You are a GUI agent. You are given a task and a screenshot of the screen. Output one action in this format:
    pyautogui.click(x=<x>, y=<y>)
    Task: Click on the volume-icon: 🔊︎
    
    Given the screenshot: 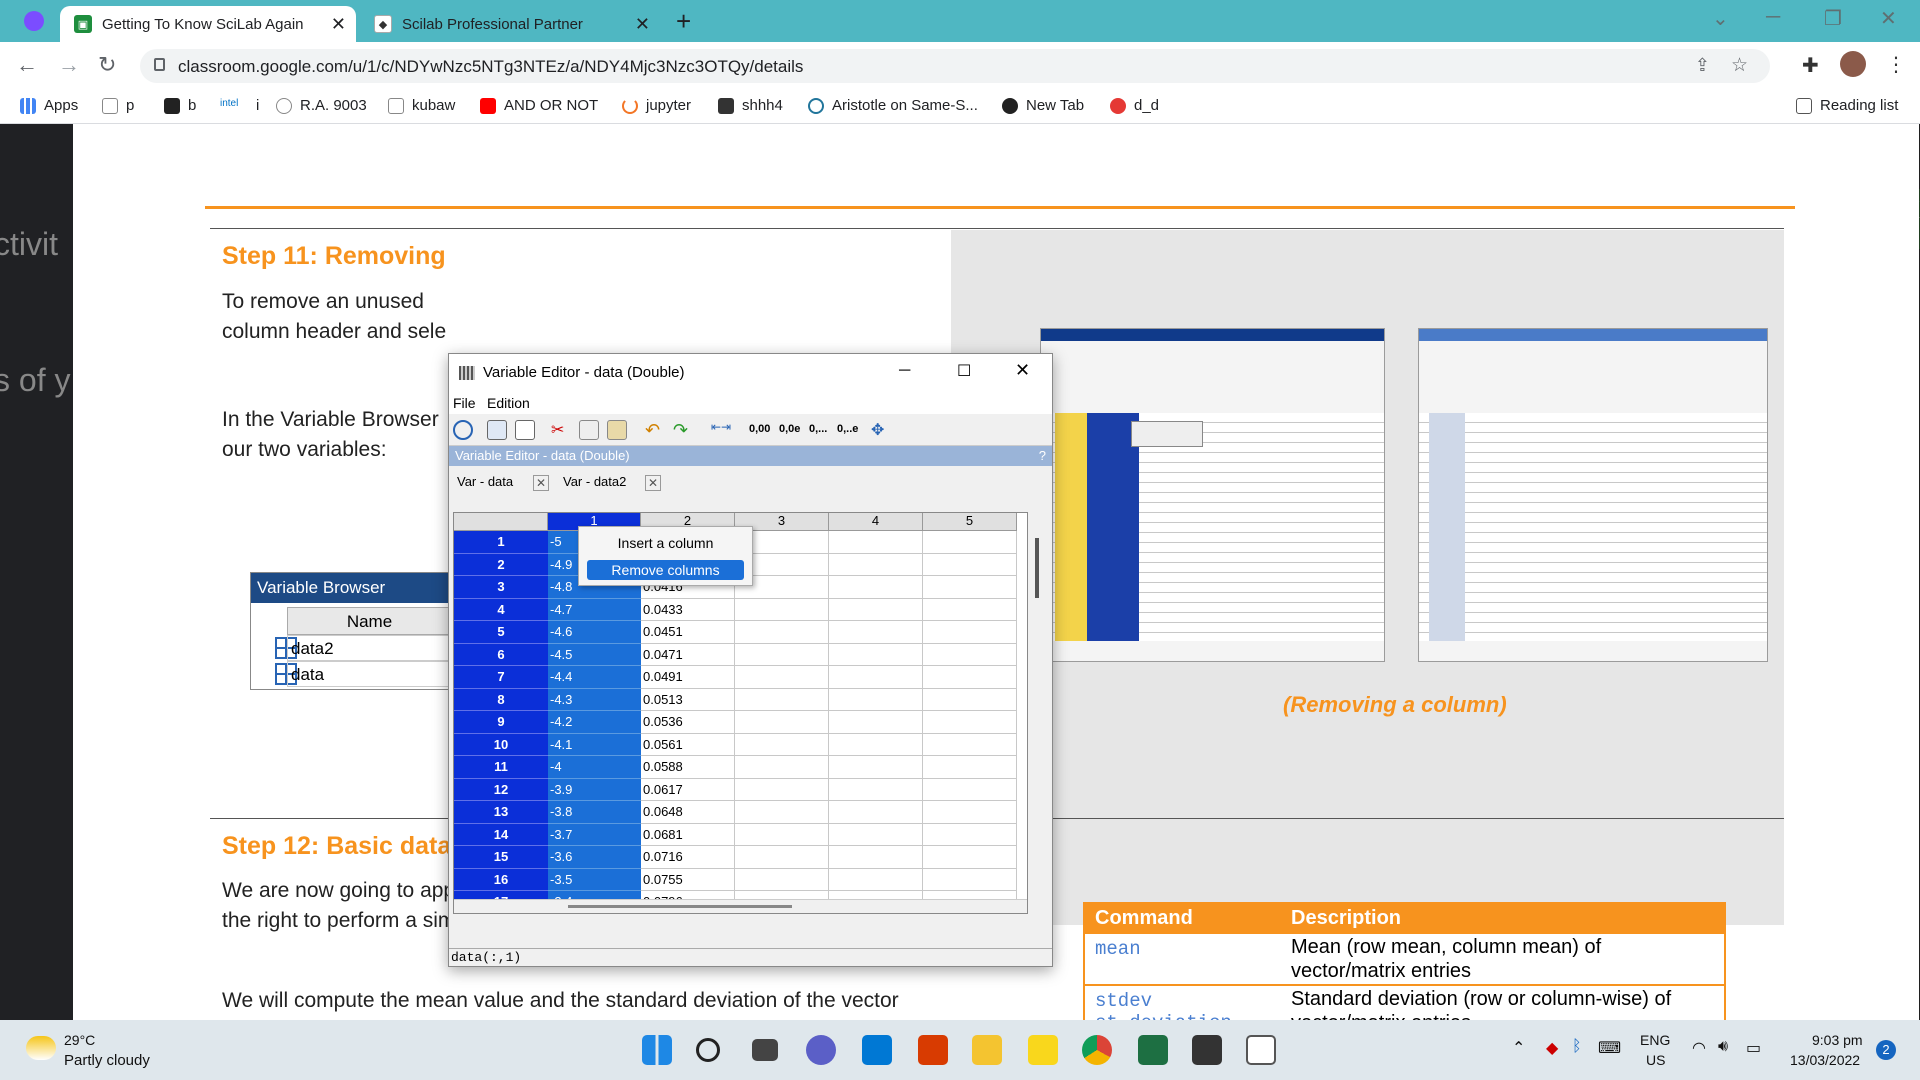 What is the action you would take?
    pyautogui.click(x=1723, y=1047)
    